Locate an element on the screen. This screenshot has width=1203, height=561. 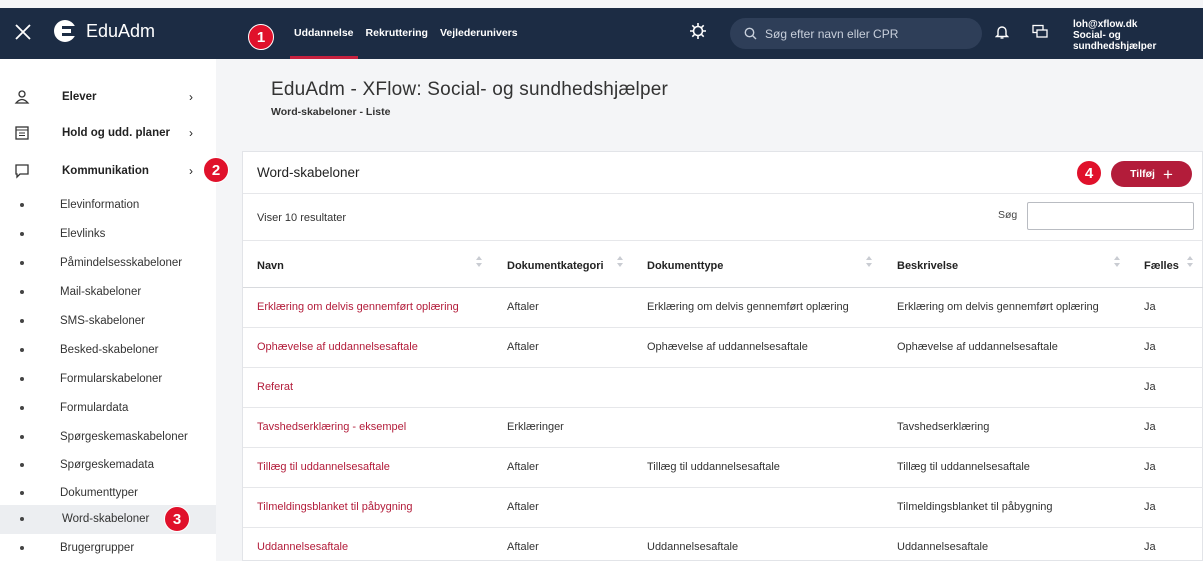
sidebar-sub-item: SMS-skabeloner is located at coordinates (108, 321).